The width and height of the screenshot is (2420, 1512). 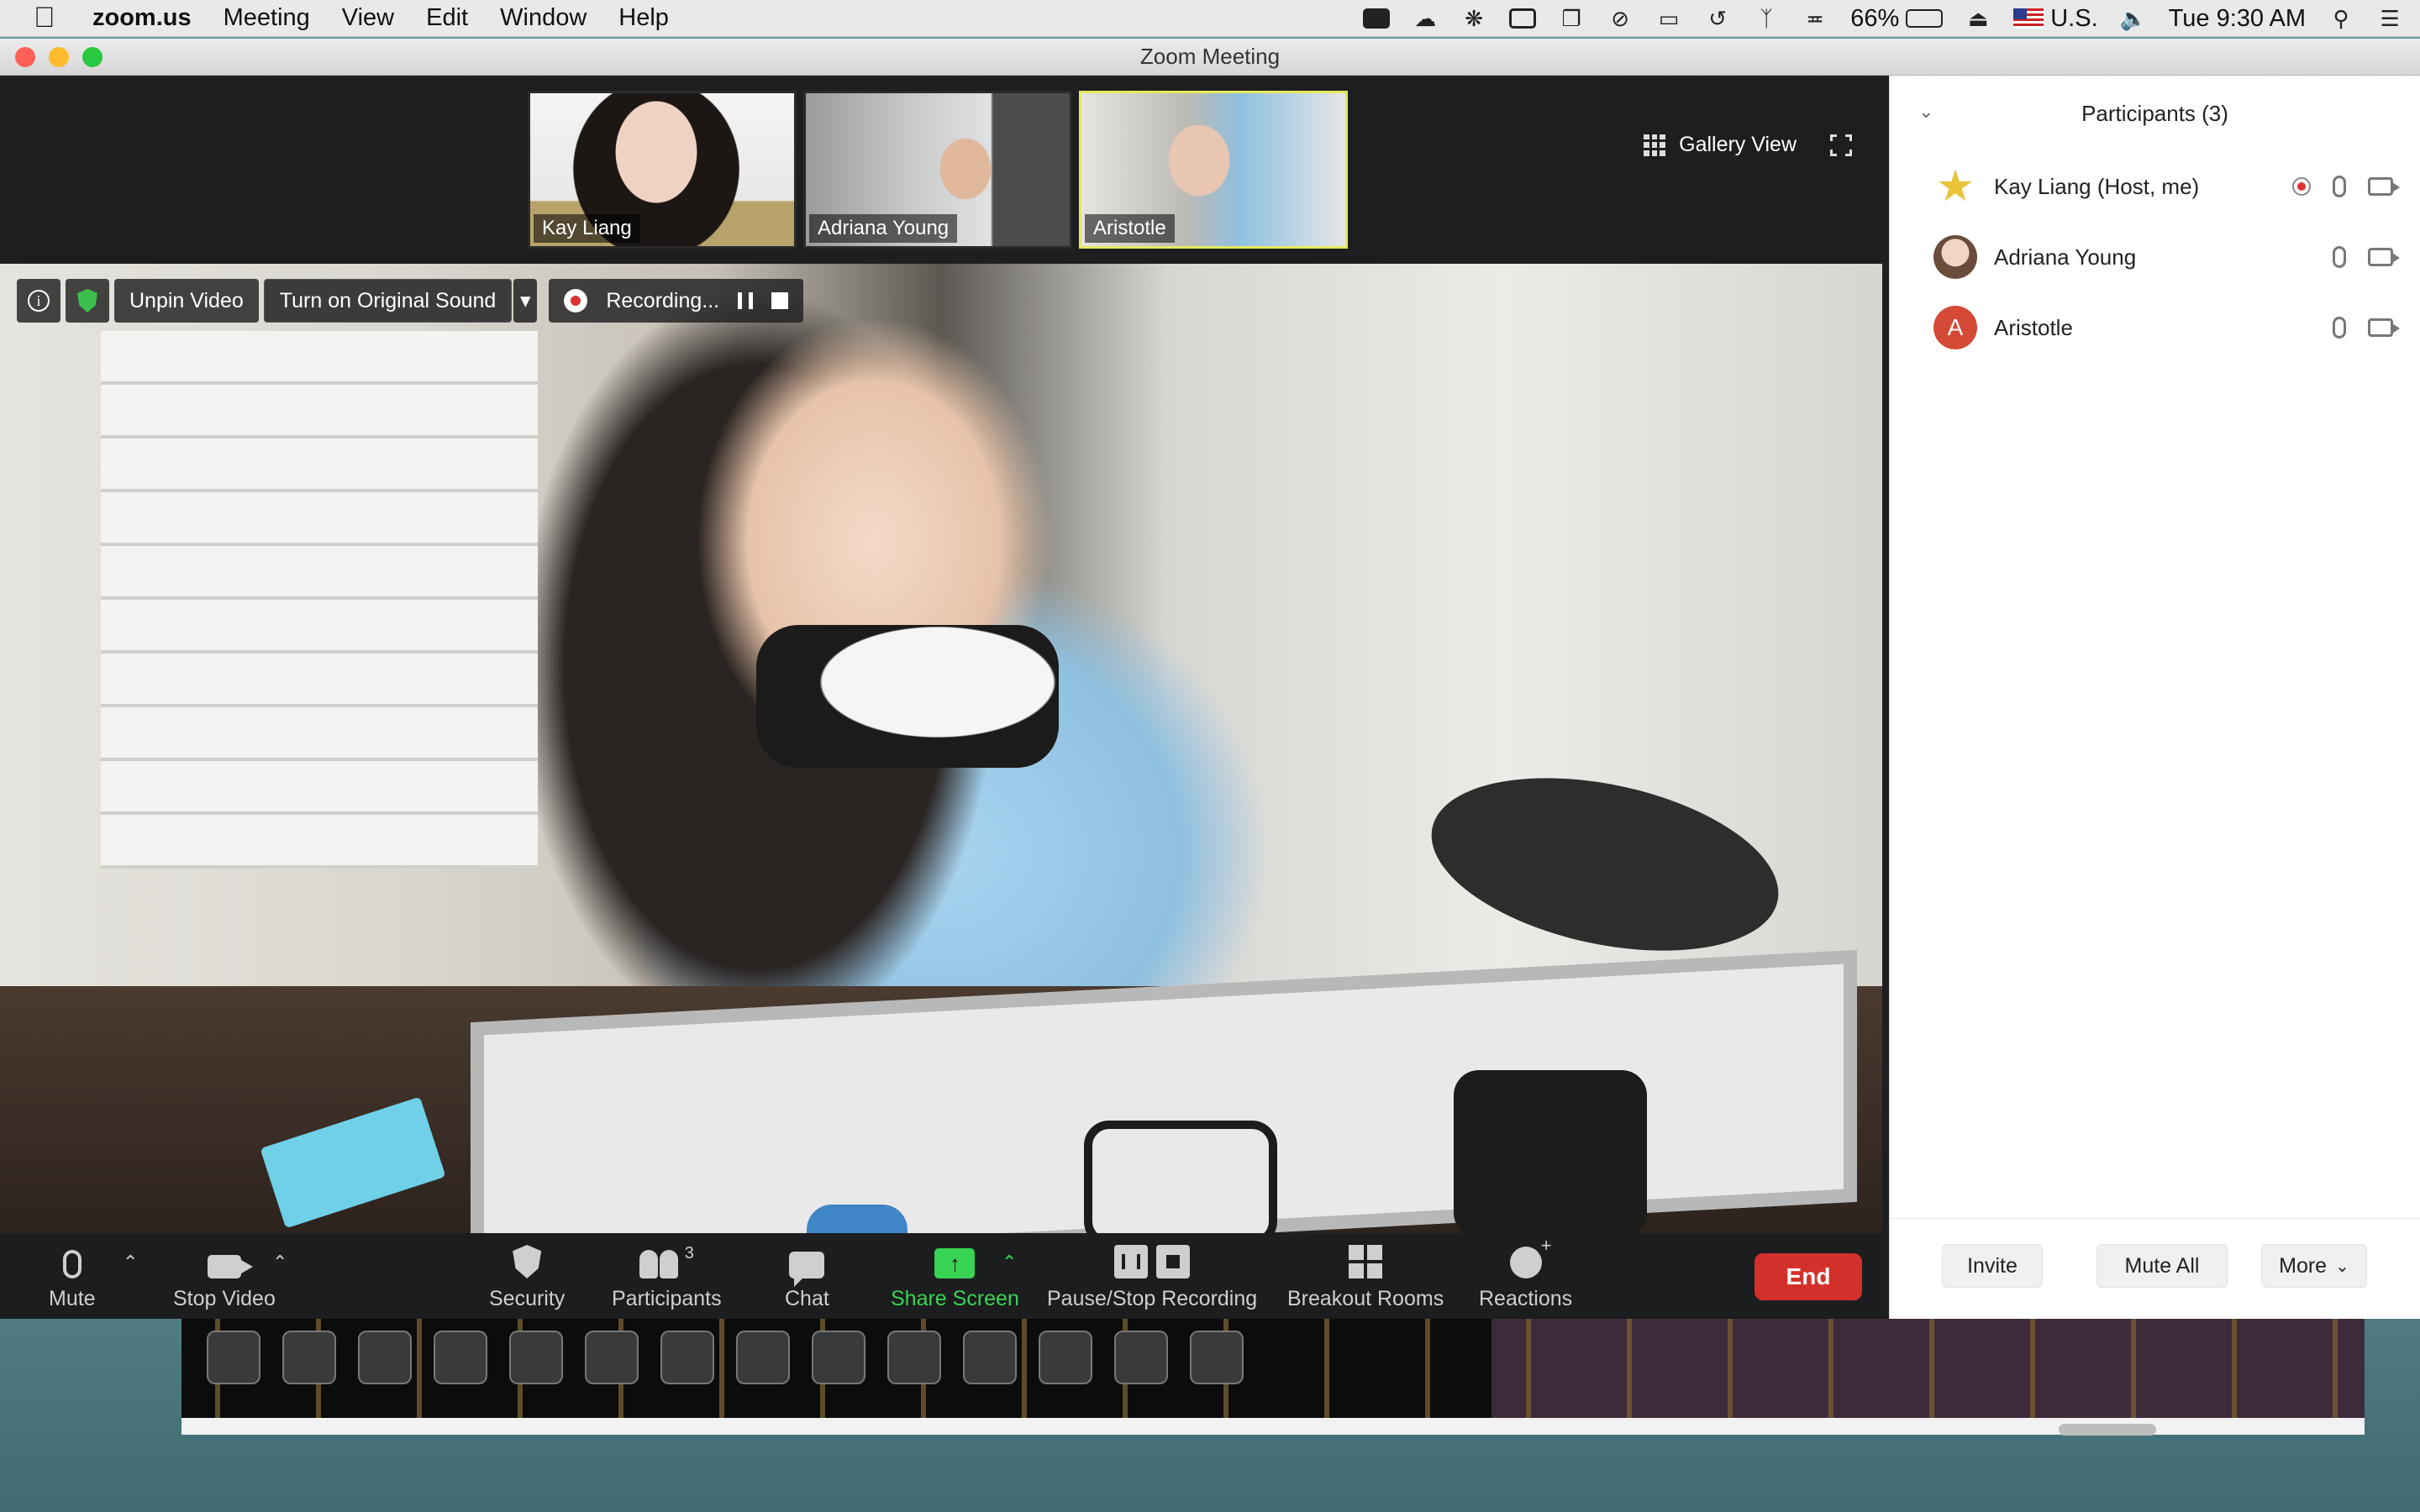 I want to click on encryption-button, so click(x=87, y=301).